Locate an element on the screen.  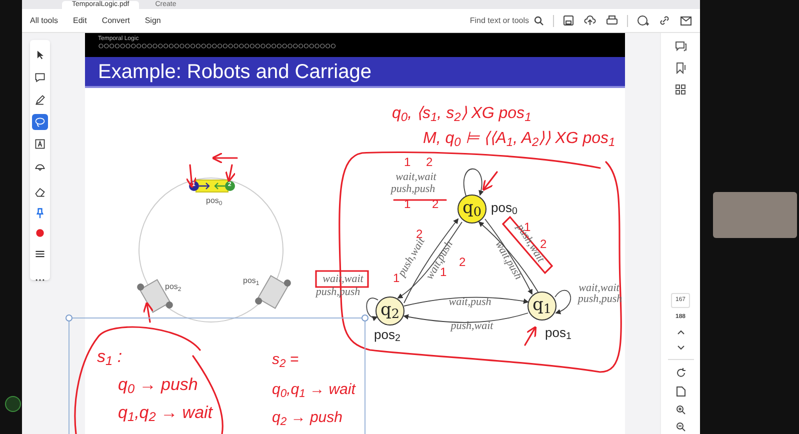
handwritten-formula: M, q$_{0}$ ⊨ ⟨⟨A$_{1}$, A$_{2}$⟩⟩ XG pos$_{1}$ is located at coordinates (519, 139).